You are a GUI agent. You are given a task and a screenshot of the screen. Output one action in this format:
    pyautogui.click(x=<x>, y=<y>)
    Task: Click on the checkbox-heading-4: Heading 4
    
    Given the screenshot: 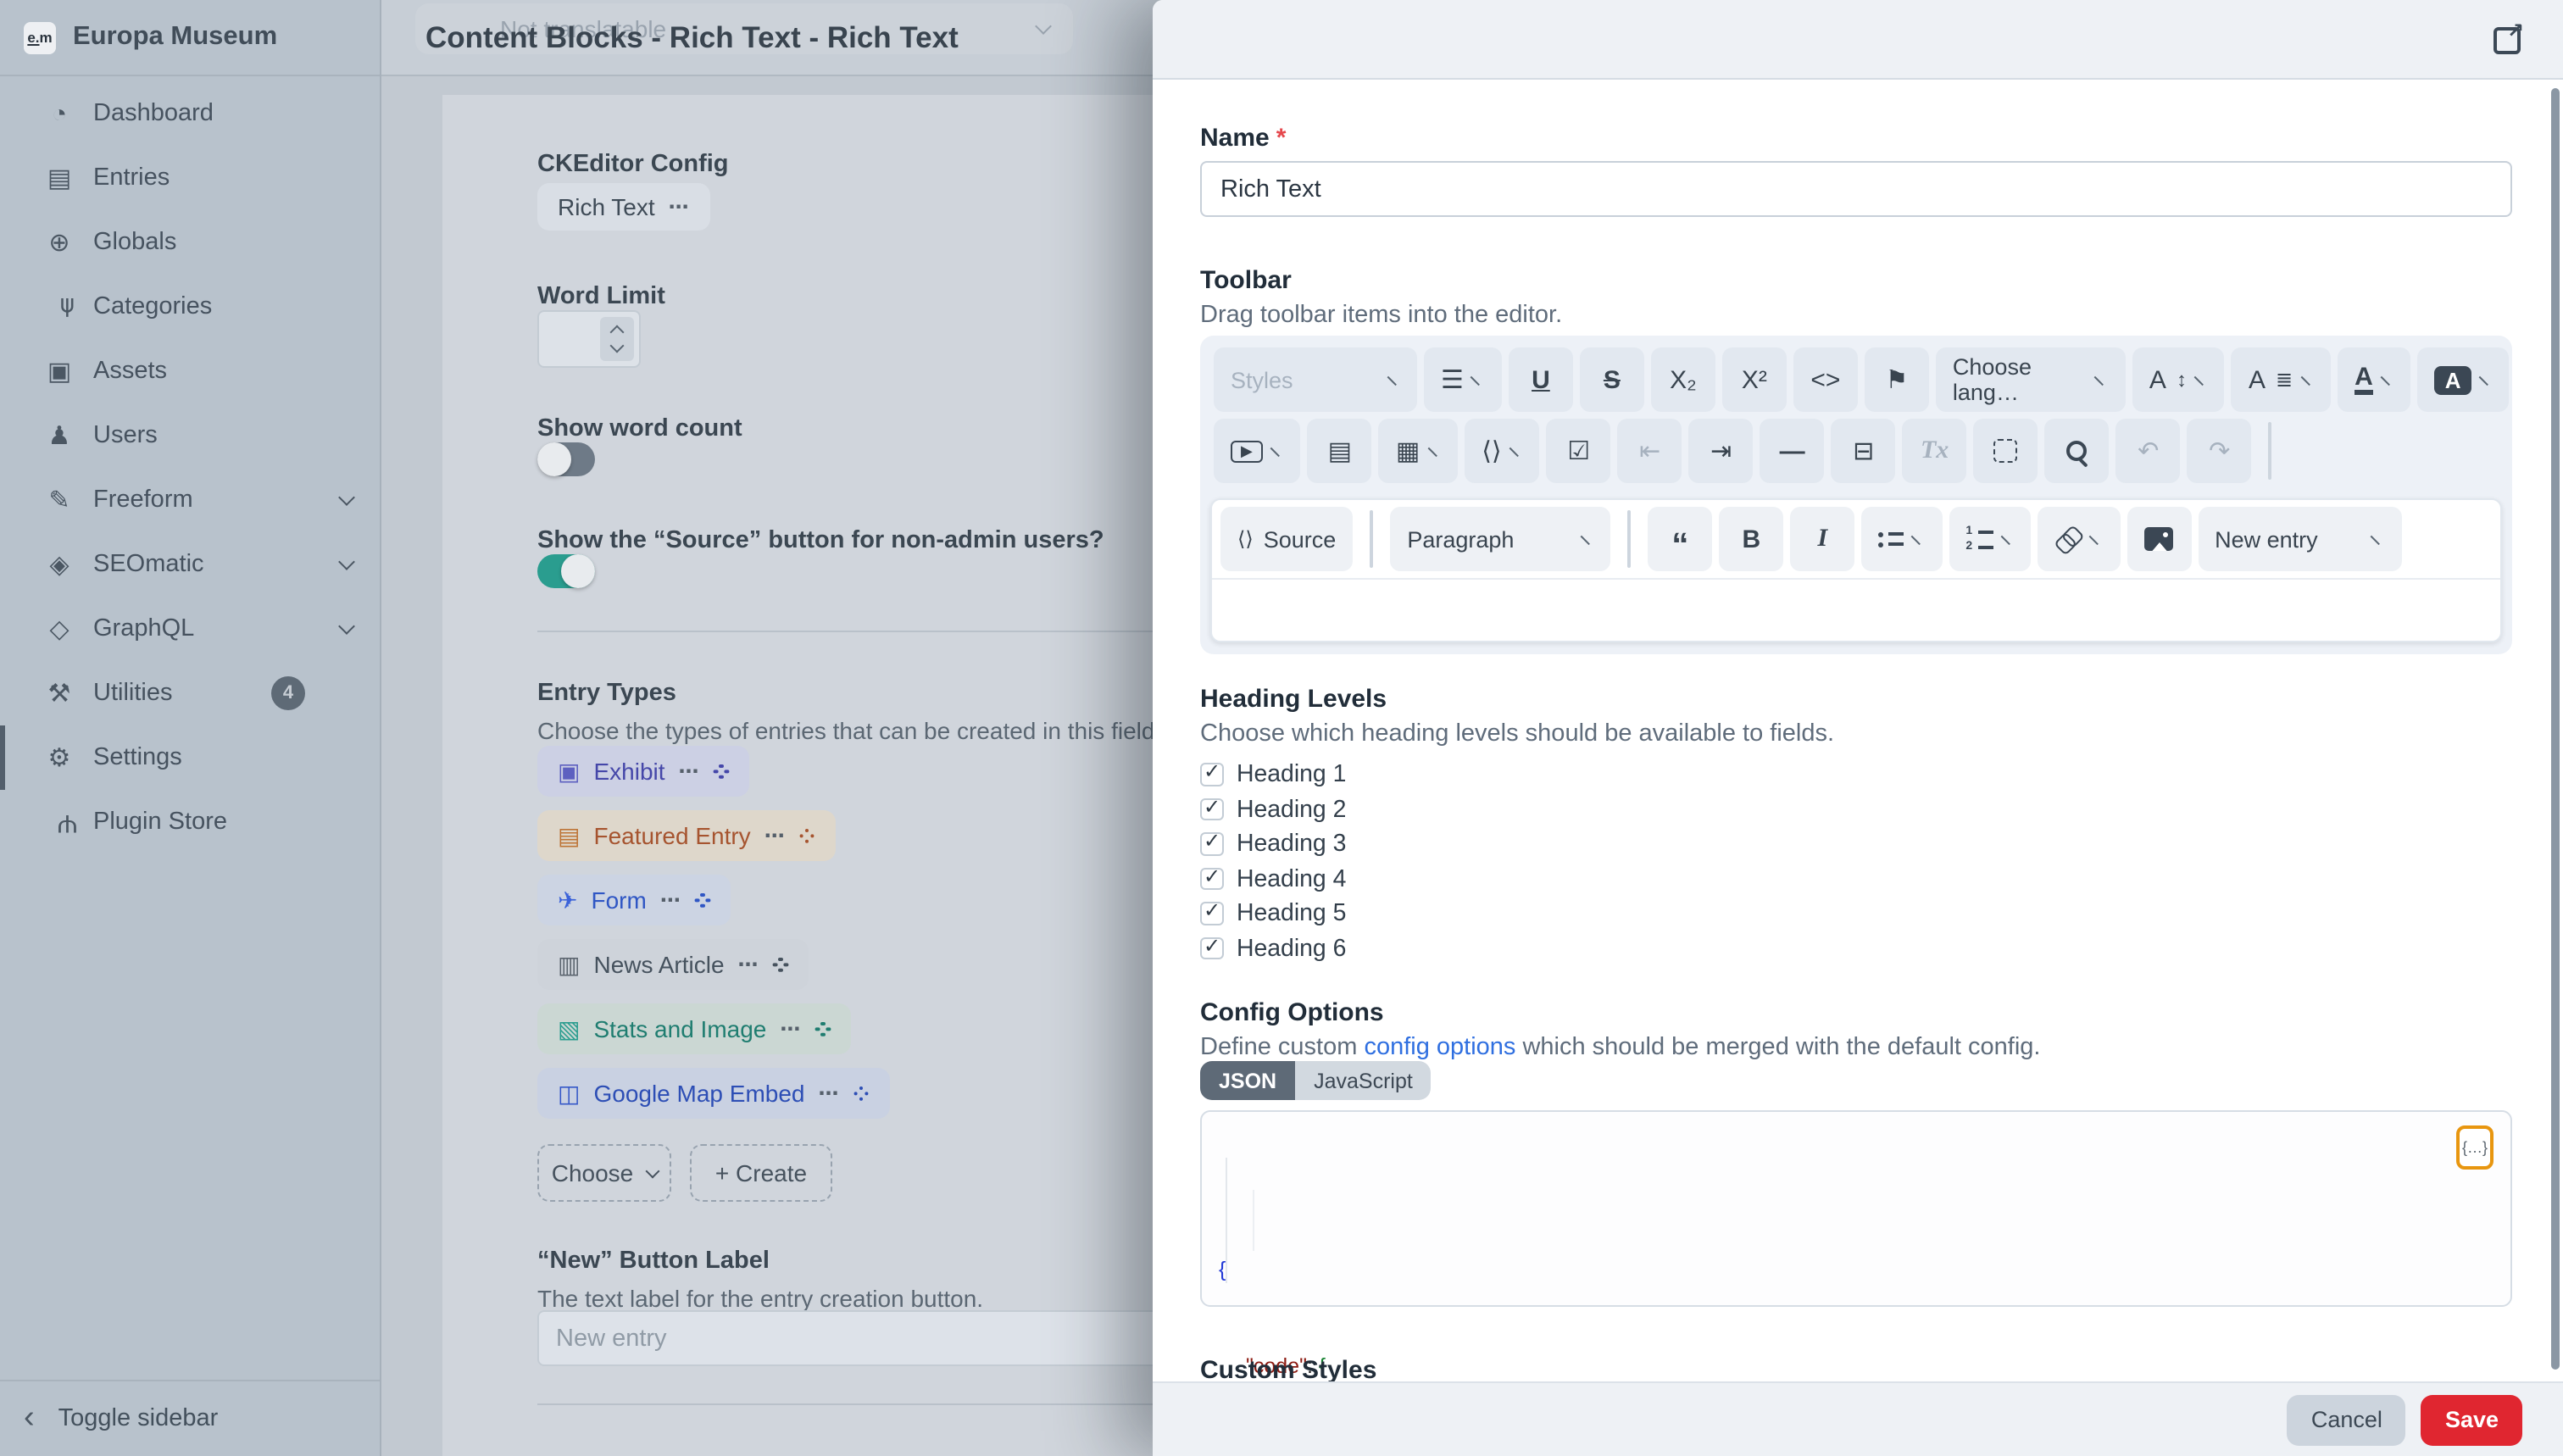 What is the action you would take?
    pyautogui.click(x=1273, y=879)
    